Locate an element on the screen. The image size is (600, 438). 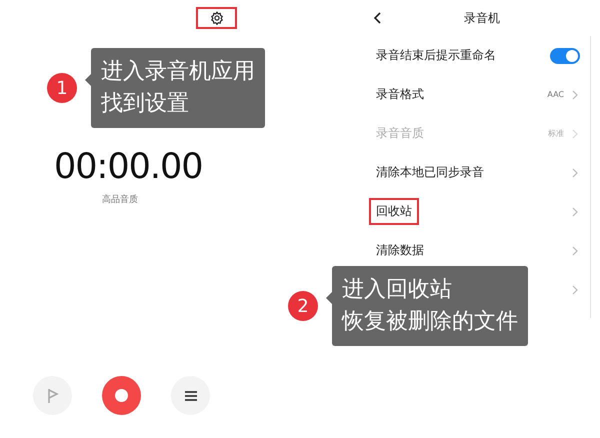
setting-value: AAC is located at coordinates (555, 94).